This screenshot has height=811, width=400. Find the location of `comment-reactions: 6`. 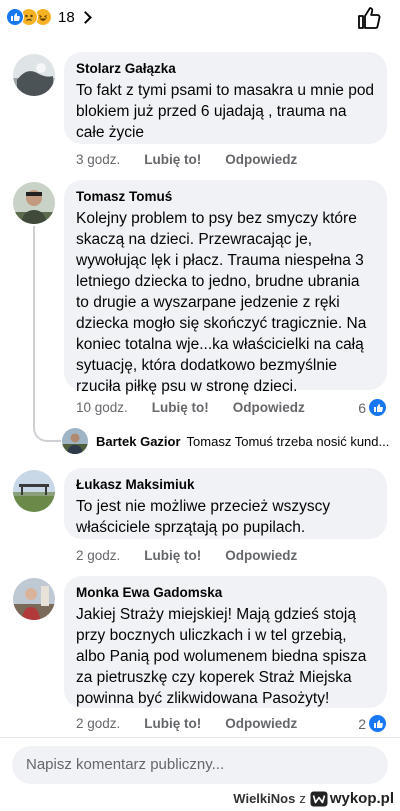

comment-reactions: 6 is located at coordinates (372, 407).